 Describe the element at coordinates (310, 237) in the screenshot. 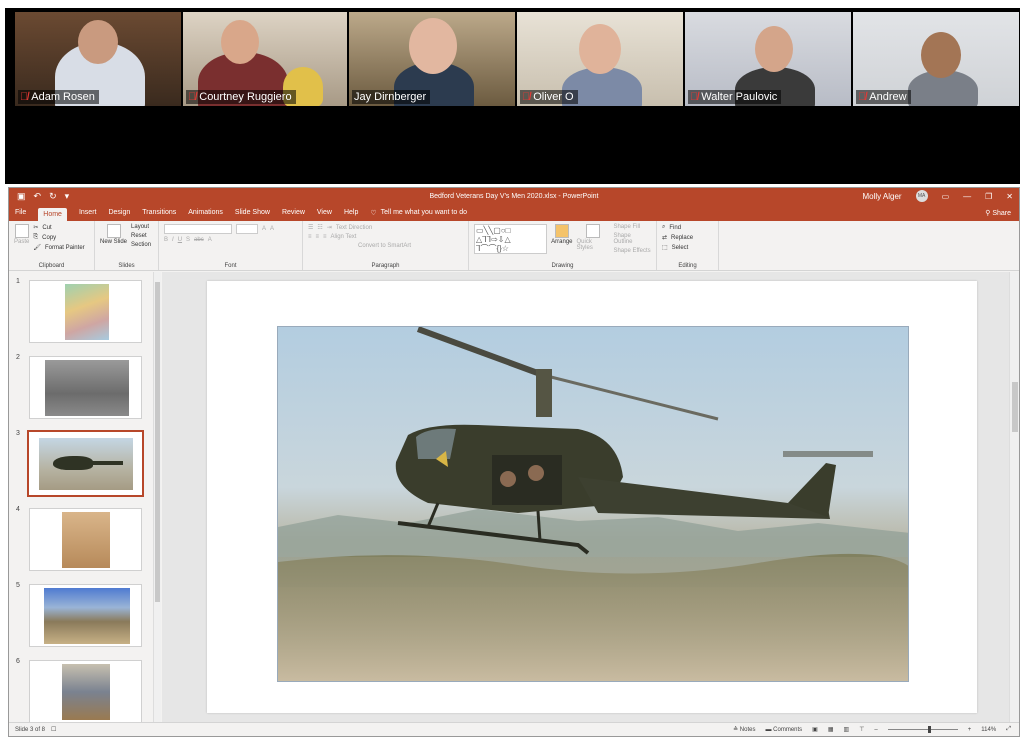

I see `align-left-icon: ≡` at that location.